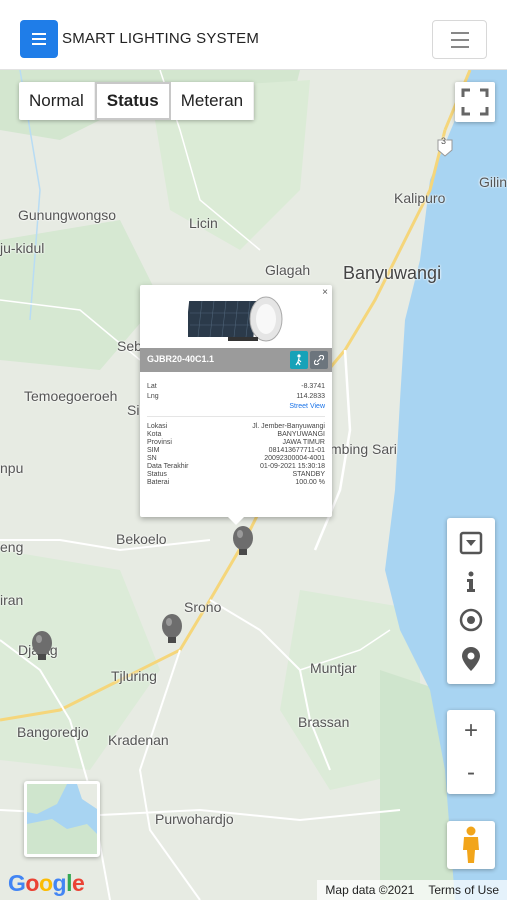 The image size is (507, 900). What do you see at coordinates (471, 752) in the screenshot?
I see `zoom-controls: + -` at bounding box center [471, 752].